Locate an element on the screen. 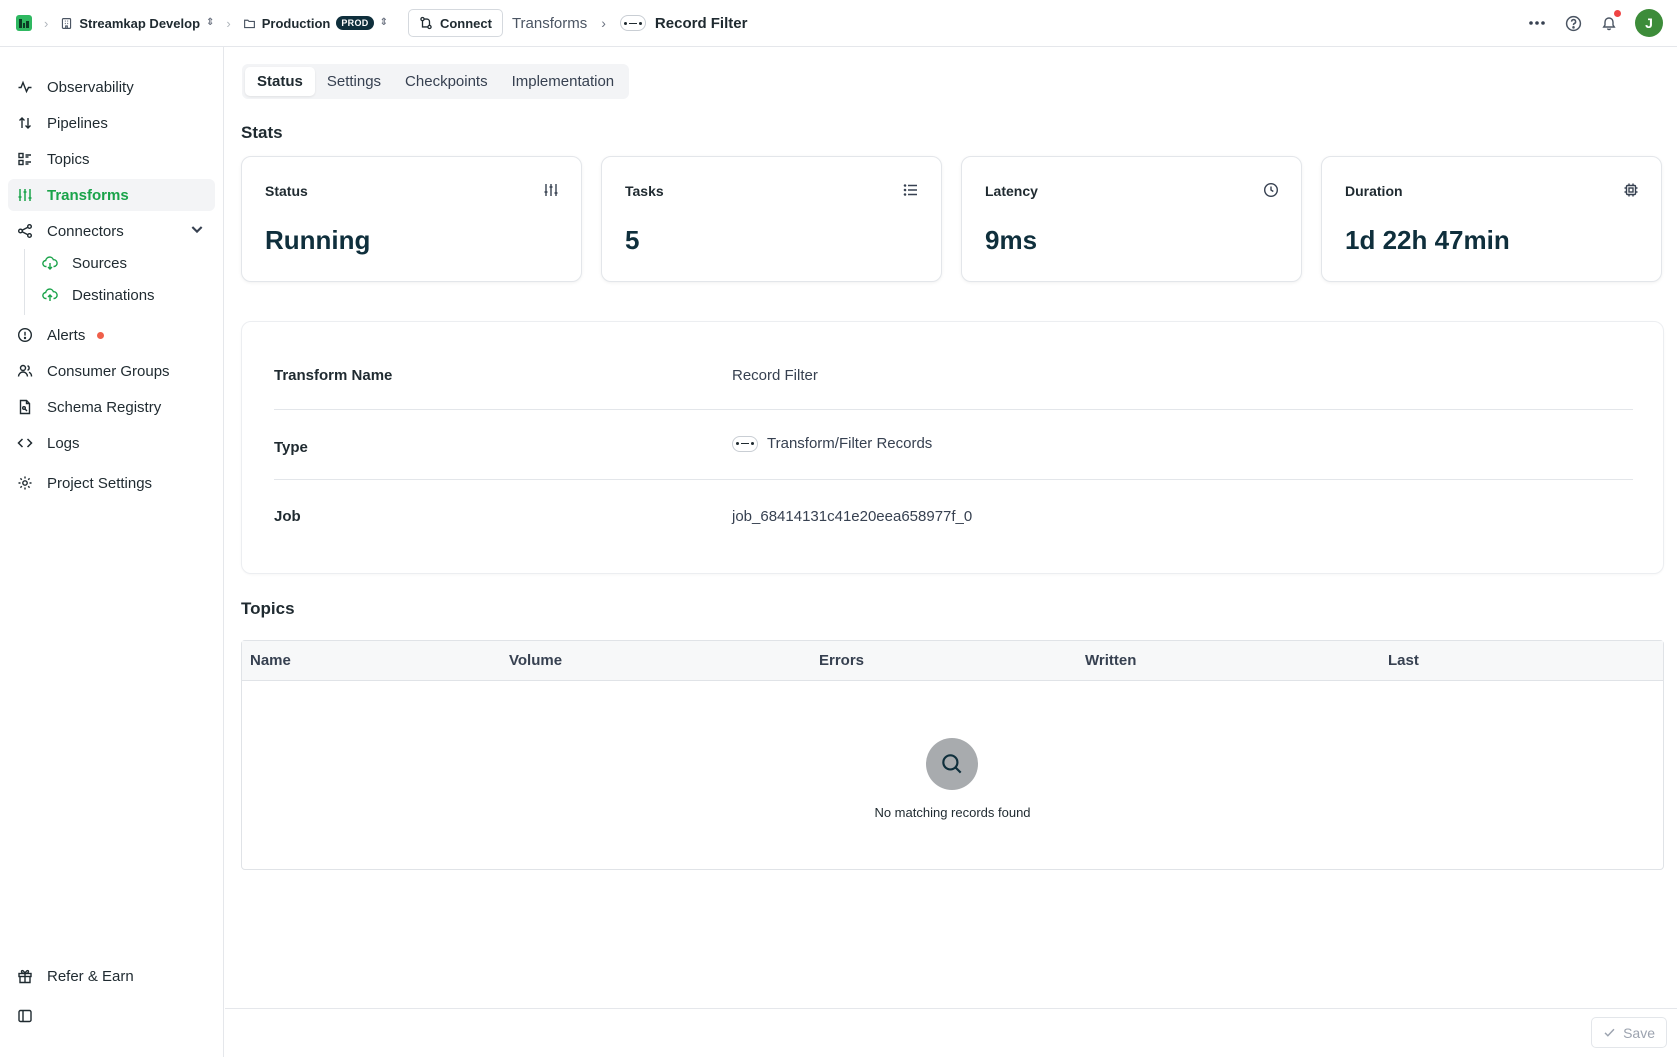  connect-button: Connect is located at coordinates (455, 23).